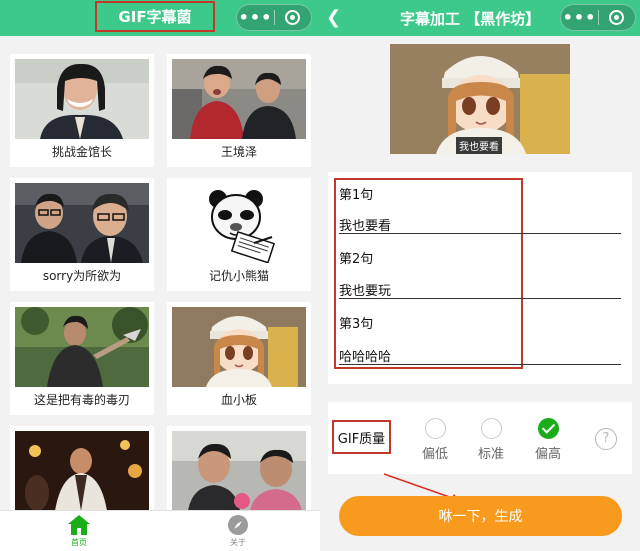 This screenshot has height=551, width=640. What do you see at coordinates (238, 276) in the screenshot?
I see `template-label: 记仇小熊猫` at bounding box center [238, 276].